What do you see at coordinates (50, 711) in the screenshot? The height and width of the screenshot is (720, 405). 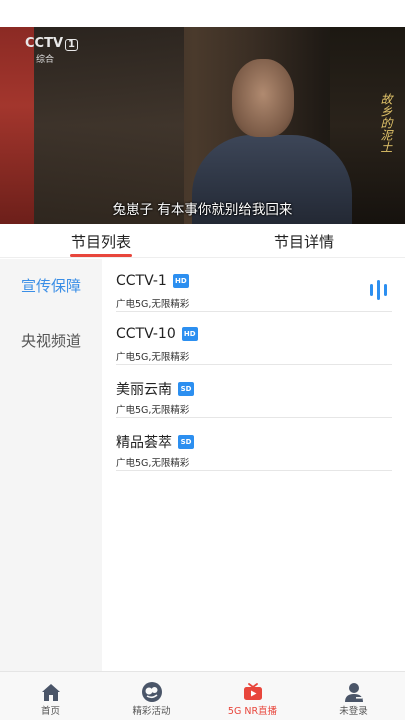 I see `nav-home-label: 首页` at bounding box center [50, 711].